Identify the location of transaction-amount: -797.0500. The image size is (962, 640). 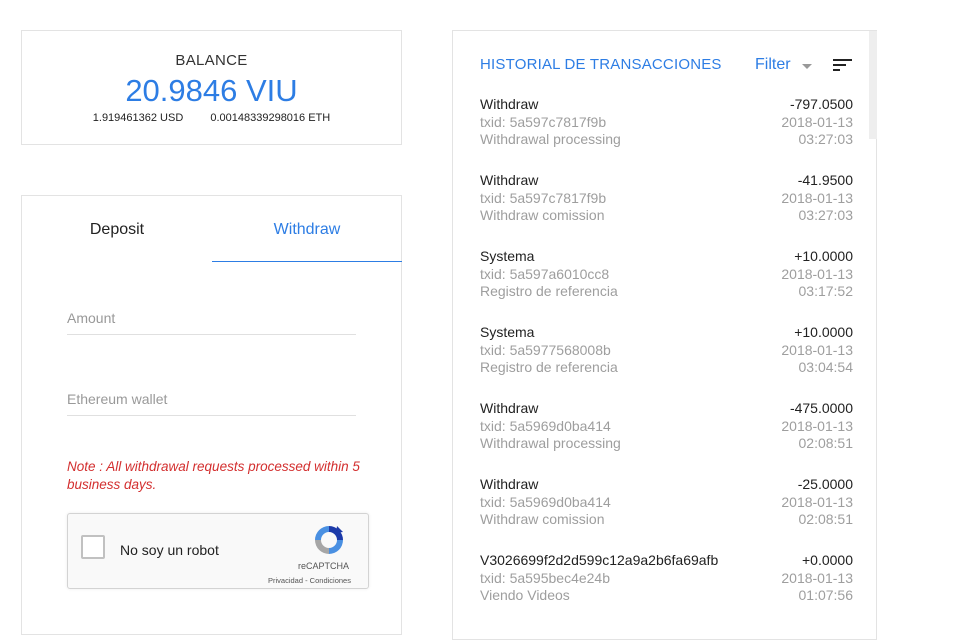
(821, 104).